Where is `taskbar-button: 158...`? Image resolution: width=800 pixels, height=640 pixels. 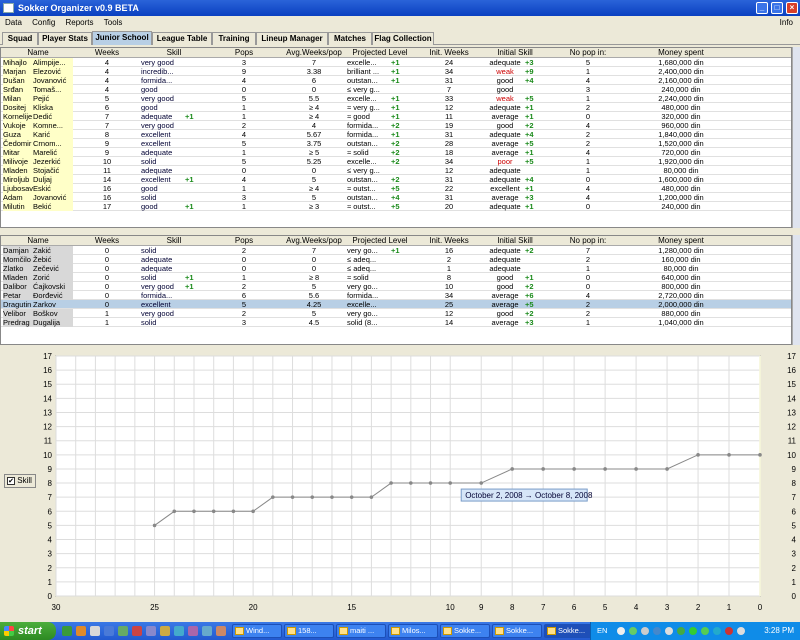 taskbar-button: 158... is located at coordinates (309, 631).